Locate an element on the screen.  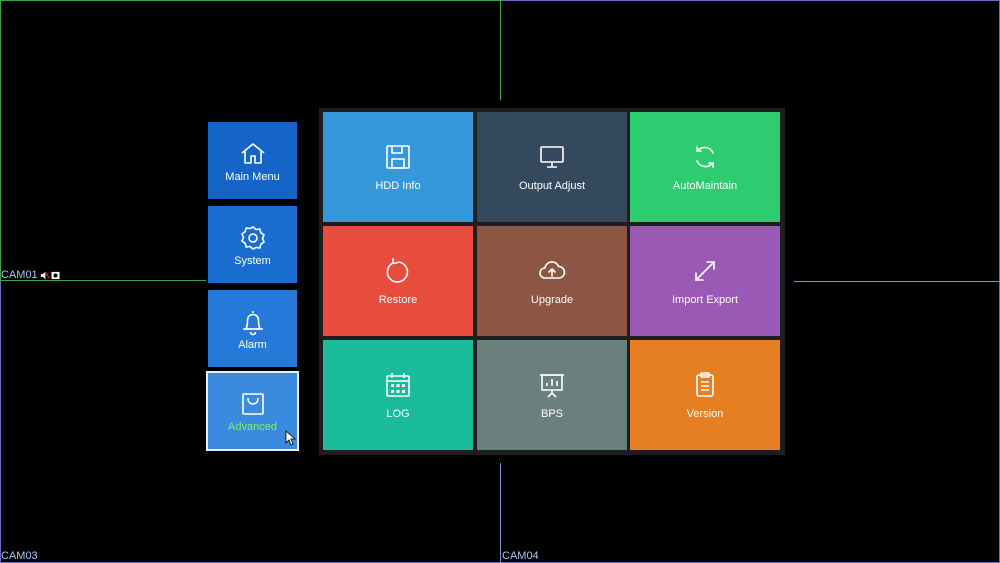
tile-bps: BPS is located at coordinates (552, 395).